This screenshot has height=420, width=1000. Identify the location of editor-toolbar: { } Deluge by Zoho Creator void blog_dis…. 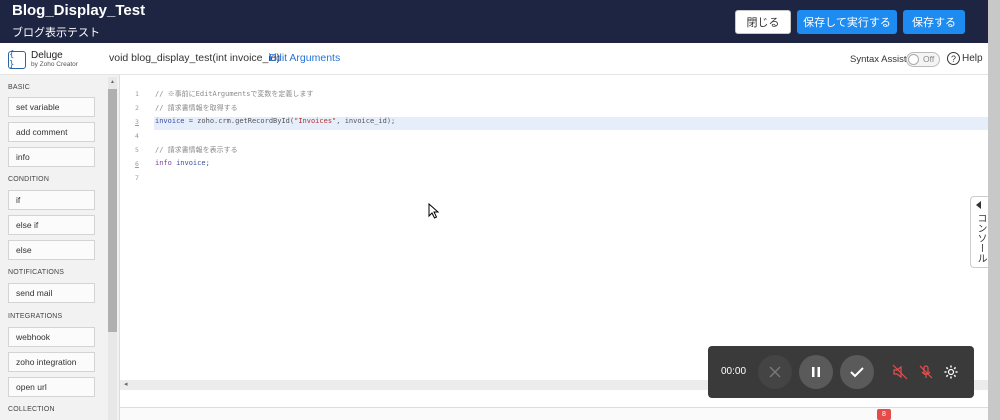
(494, 59).